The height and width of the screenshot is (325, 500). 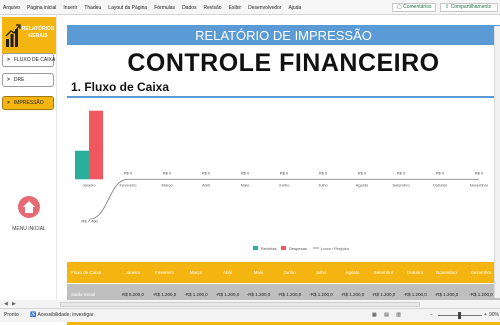 What do you see at coordinates (386, 315) in the screenshot?
I see `page-layout-view-icon: ▤` at bounding box center [386, 315].